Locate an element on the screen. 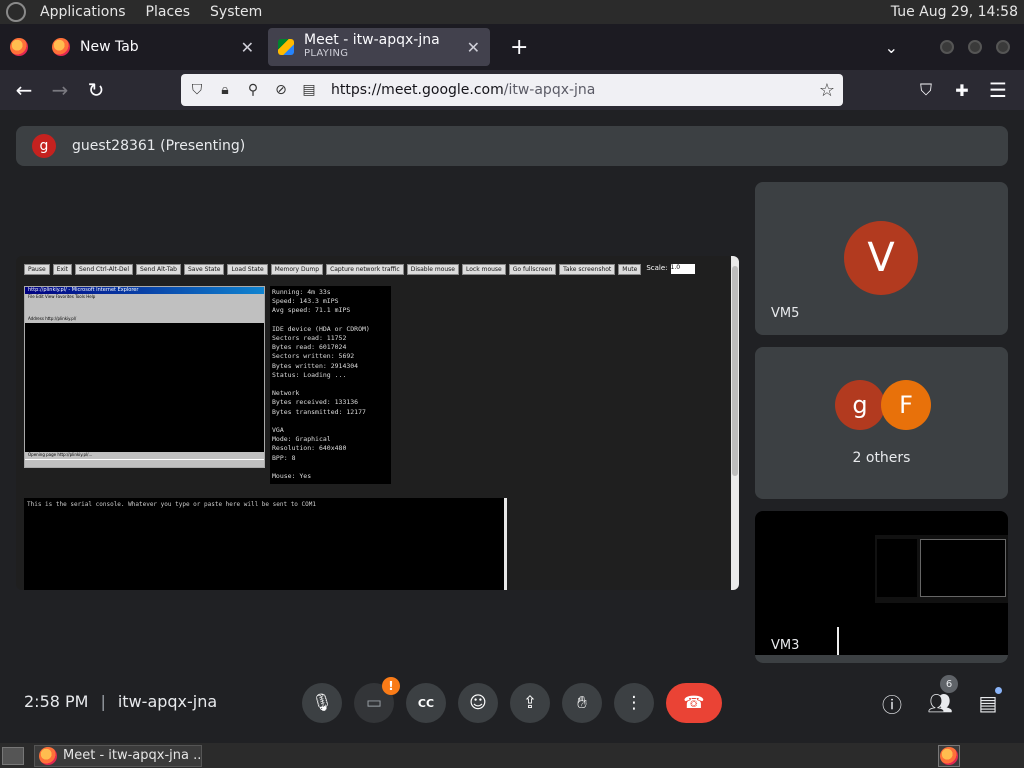 The image size is (1024, 768). url-text: https://meet.google.com/itw-apqx-jna is located at coordinates (463, 90).